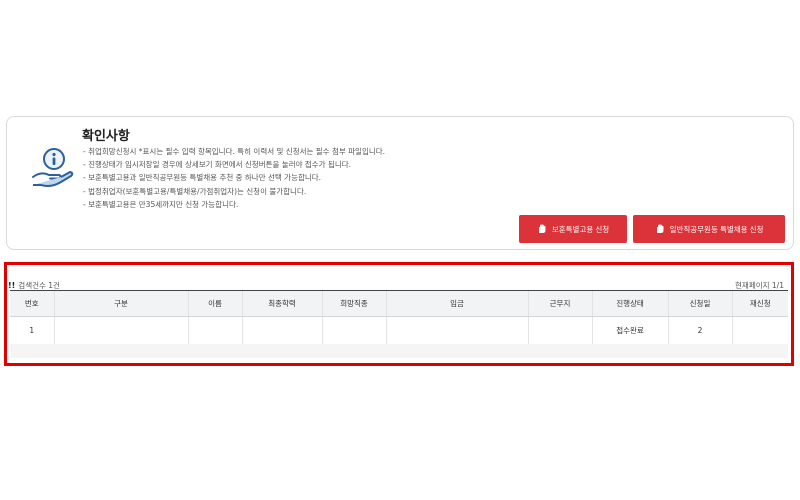  What do you see at coordinates (699, 303) in the screenshot?
I see `column-header: 신청일` at bounding box center [699, 303].